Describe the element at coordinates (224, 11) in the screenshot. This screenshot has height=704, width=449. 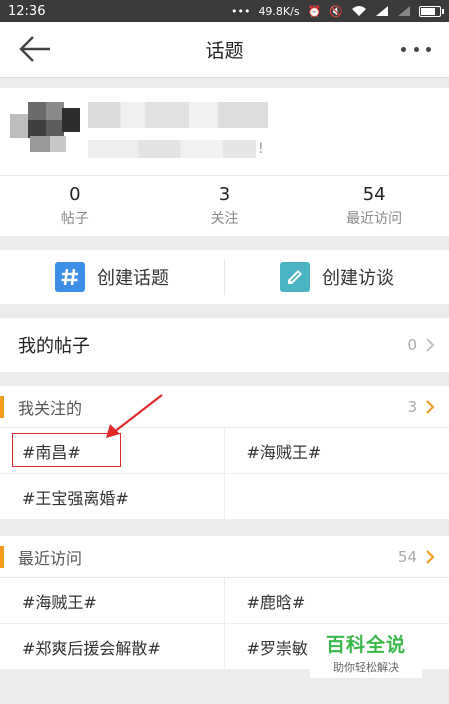
I see `status-bar: 12:36 ••• 49.8K/s ⏰ 🔇` at that location.